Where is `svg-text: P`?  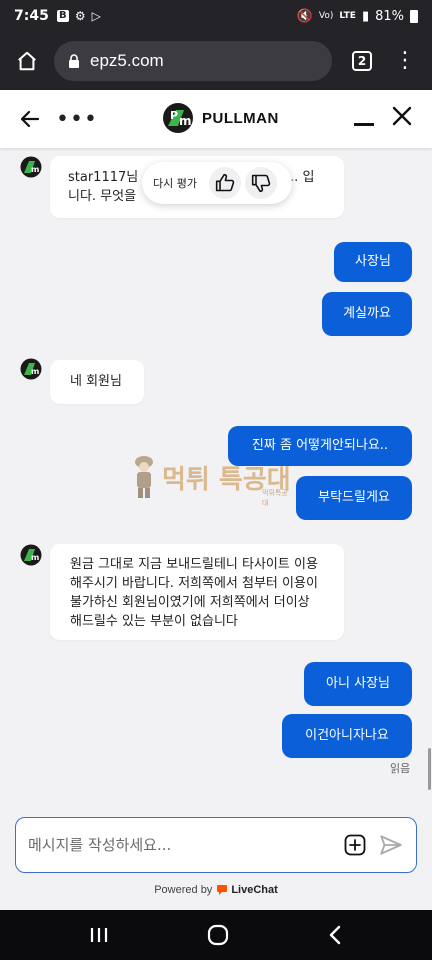
svg-text: P is located at coordinates (174, 115).